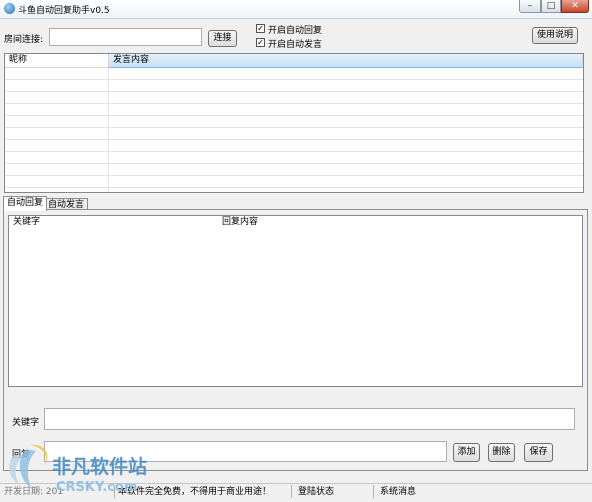 This screenshot has height=502, width=592. Describe the element at coordinates (466, 452) in the screenshot. I see `add-button: 添加` at that location.